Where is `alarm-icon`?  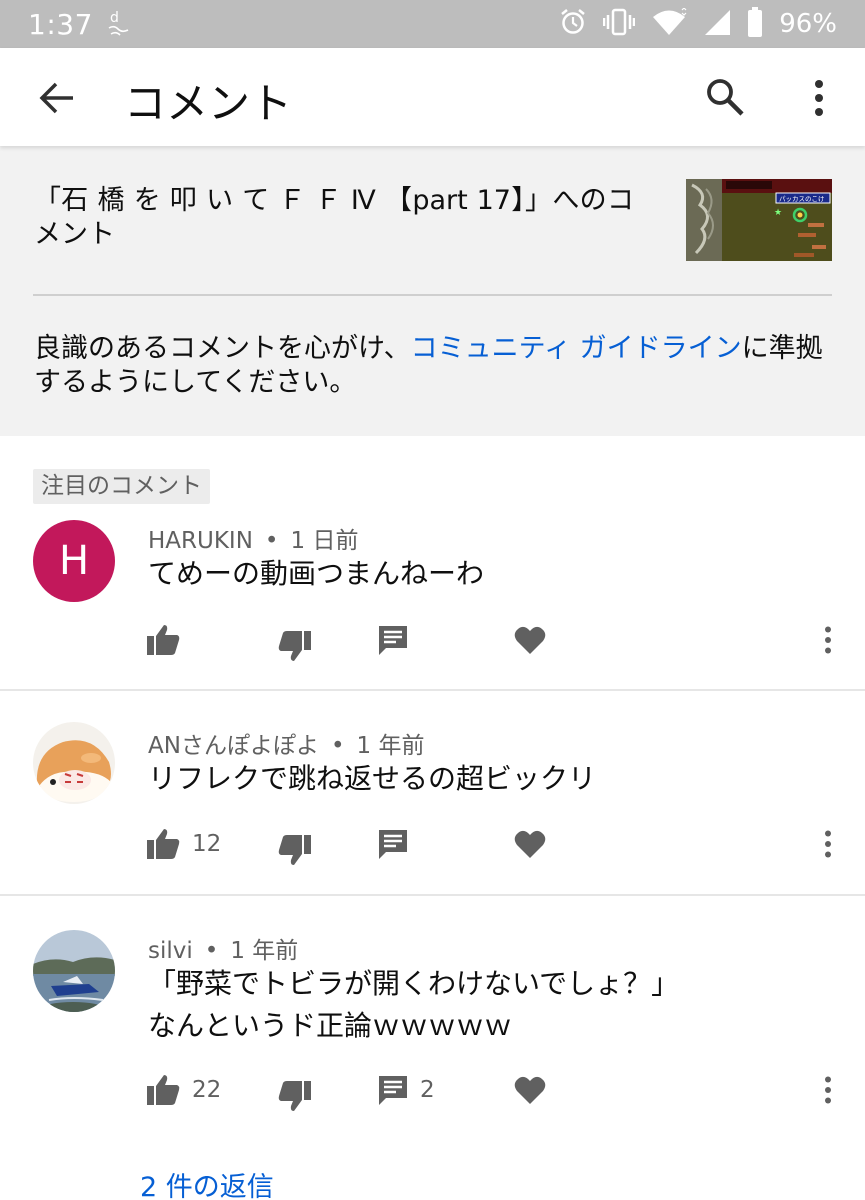
alarm-icon is located at coordinates (573, 24).